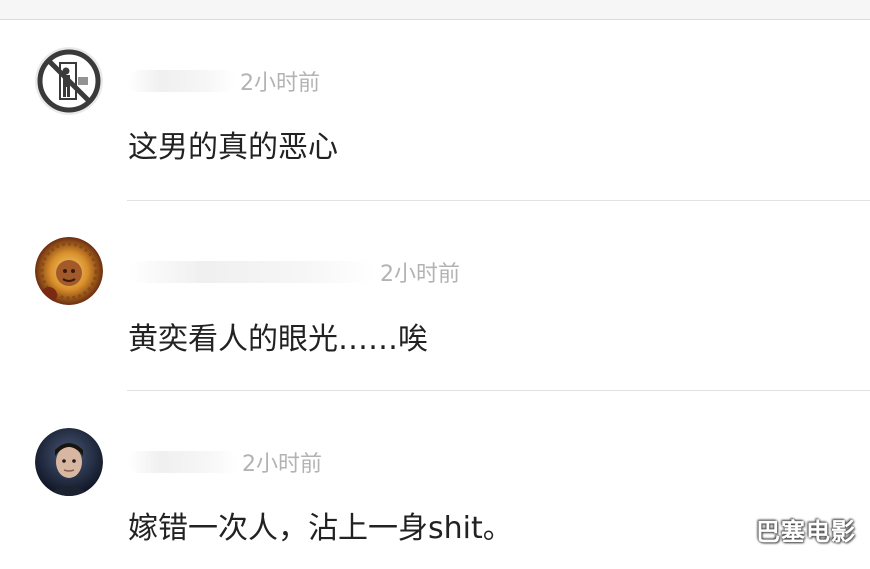 Image resolution: width=870 pixels, height=569 pixels. Describe the element at coordinates (435, 10) in the screenshot. I see `top-bar` at that location.